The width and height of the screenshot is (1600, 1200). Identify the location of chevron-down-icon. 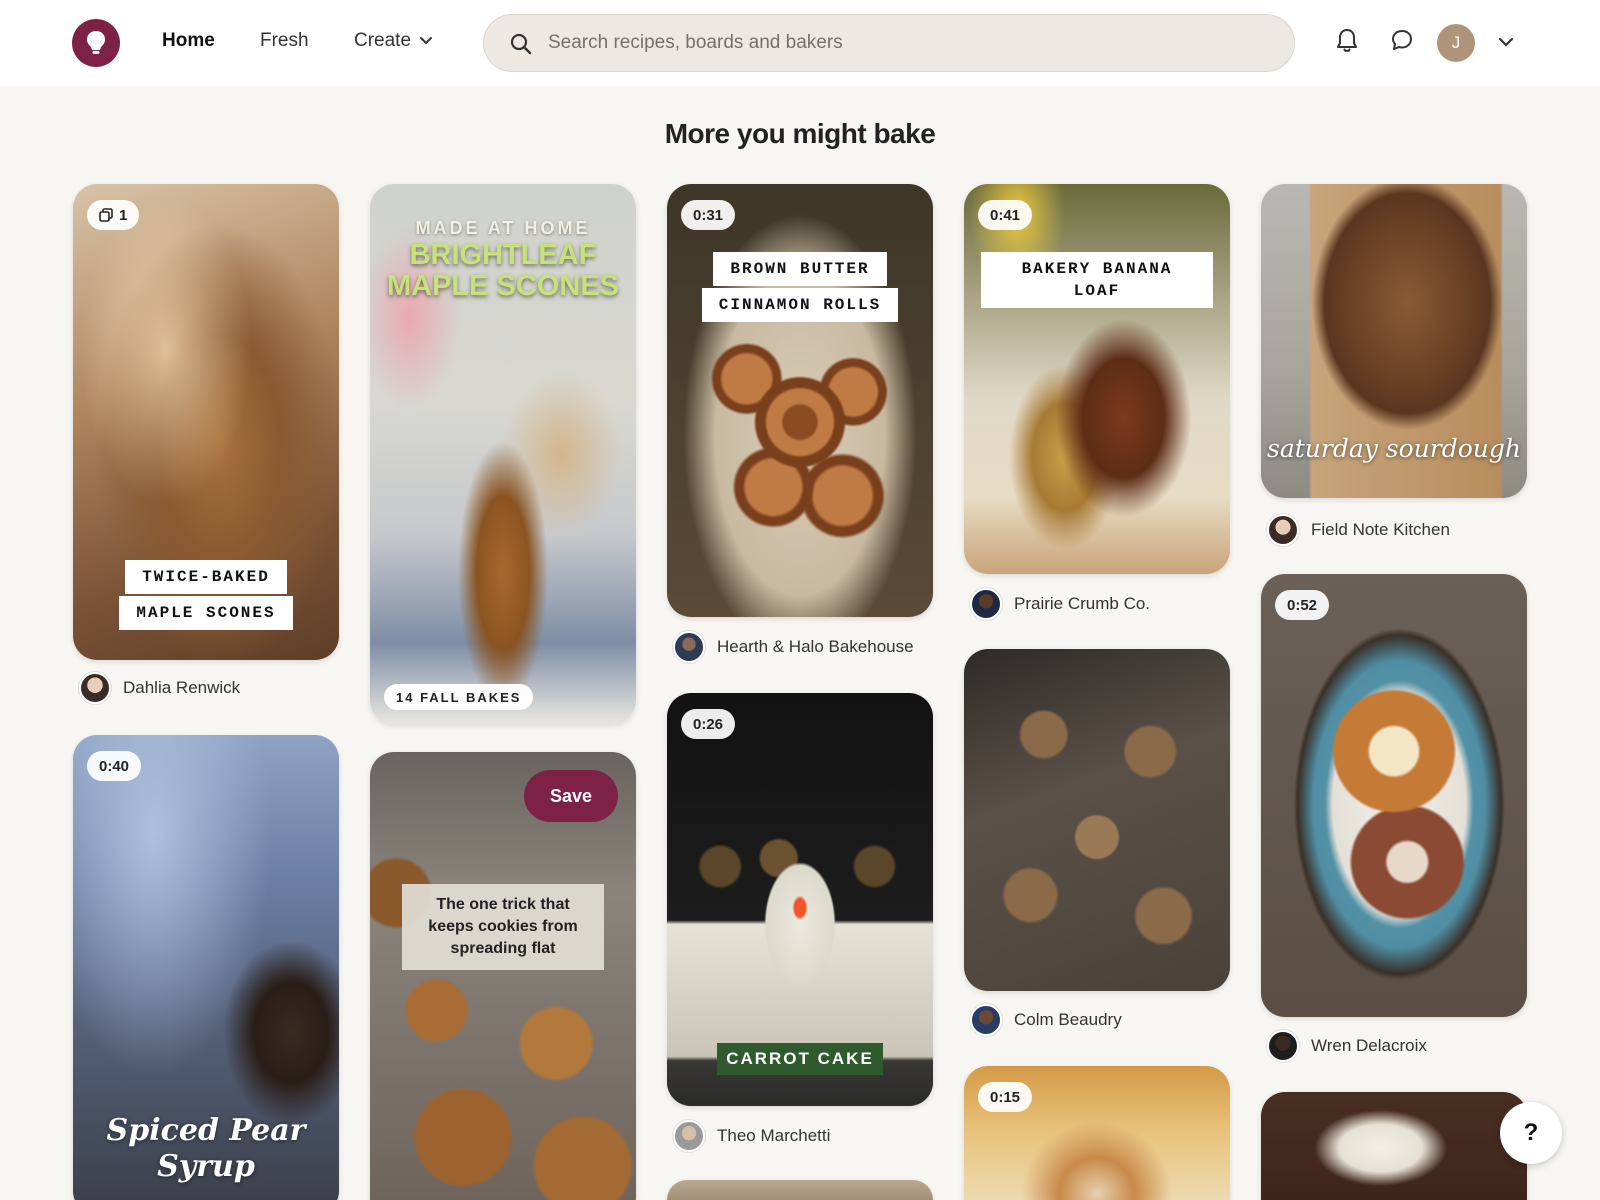
(426, 41).